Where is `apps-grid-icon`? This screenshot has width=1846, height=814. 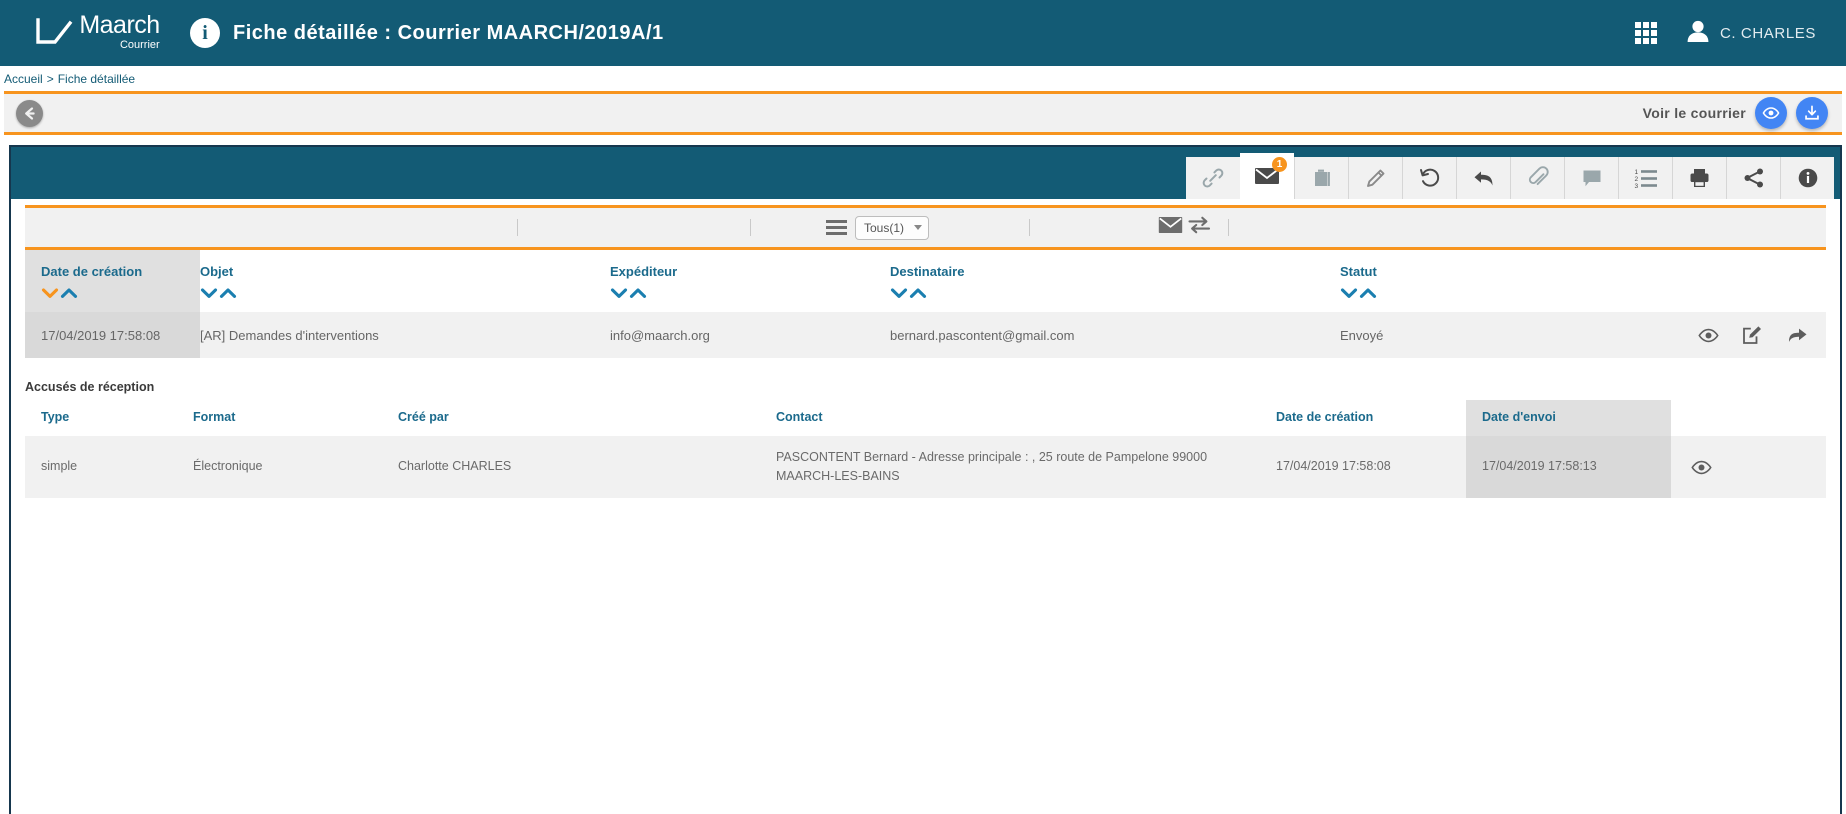 apps-grid-icon is located at coordinates (1645, 33).